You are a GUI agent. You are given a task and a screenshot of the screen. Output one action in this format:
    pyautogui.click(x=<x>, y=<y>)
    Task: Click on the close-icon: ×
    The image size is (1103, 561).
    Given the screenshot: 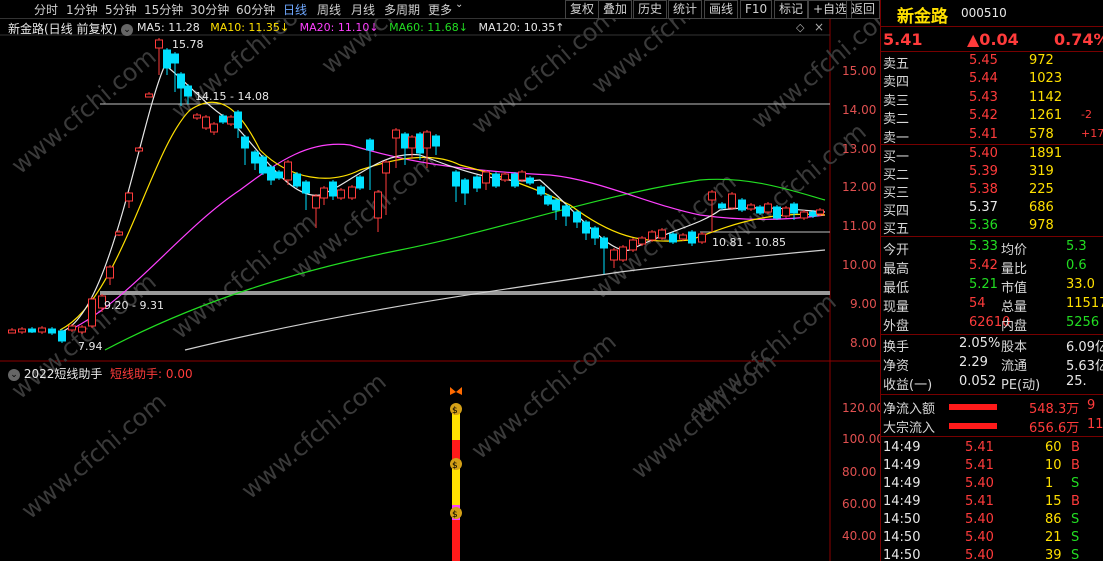 What is the action you would take?
    pyautogui.click(x=819, y=27)
    